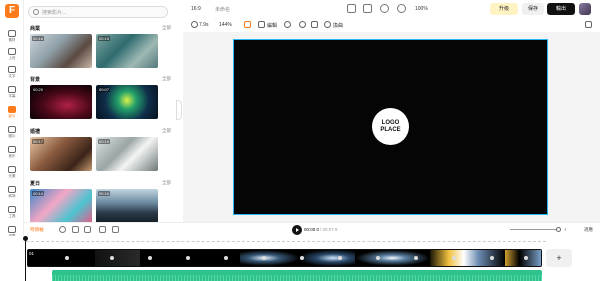 This screenshot has height=281, width=600. I want to click on edit-label: 編輯, so click(272, 25).